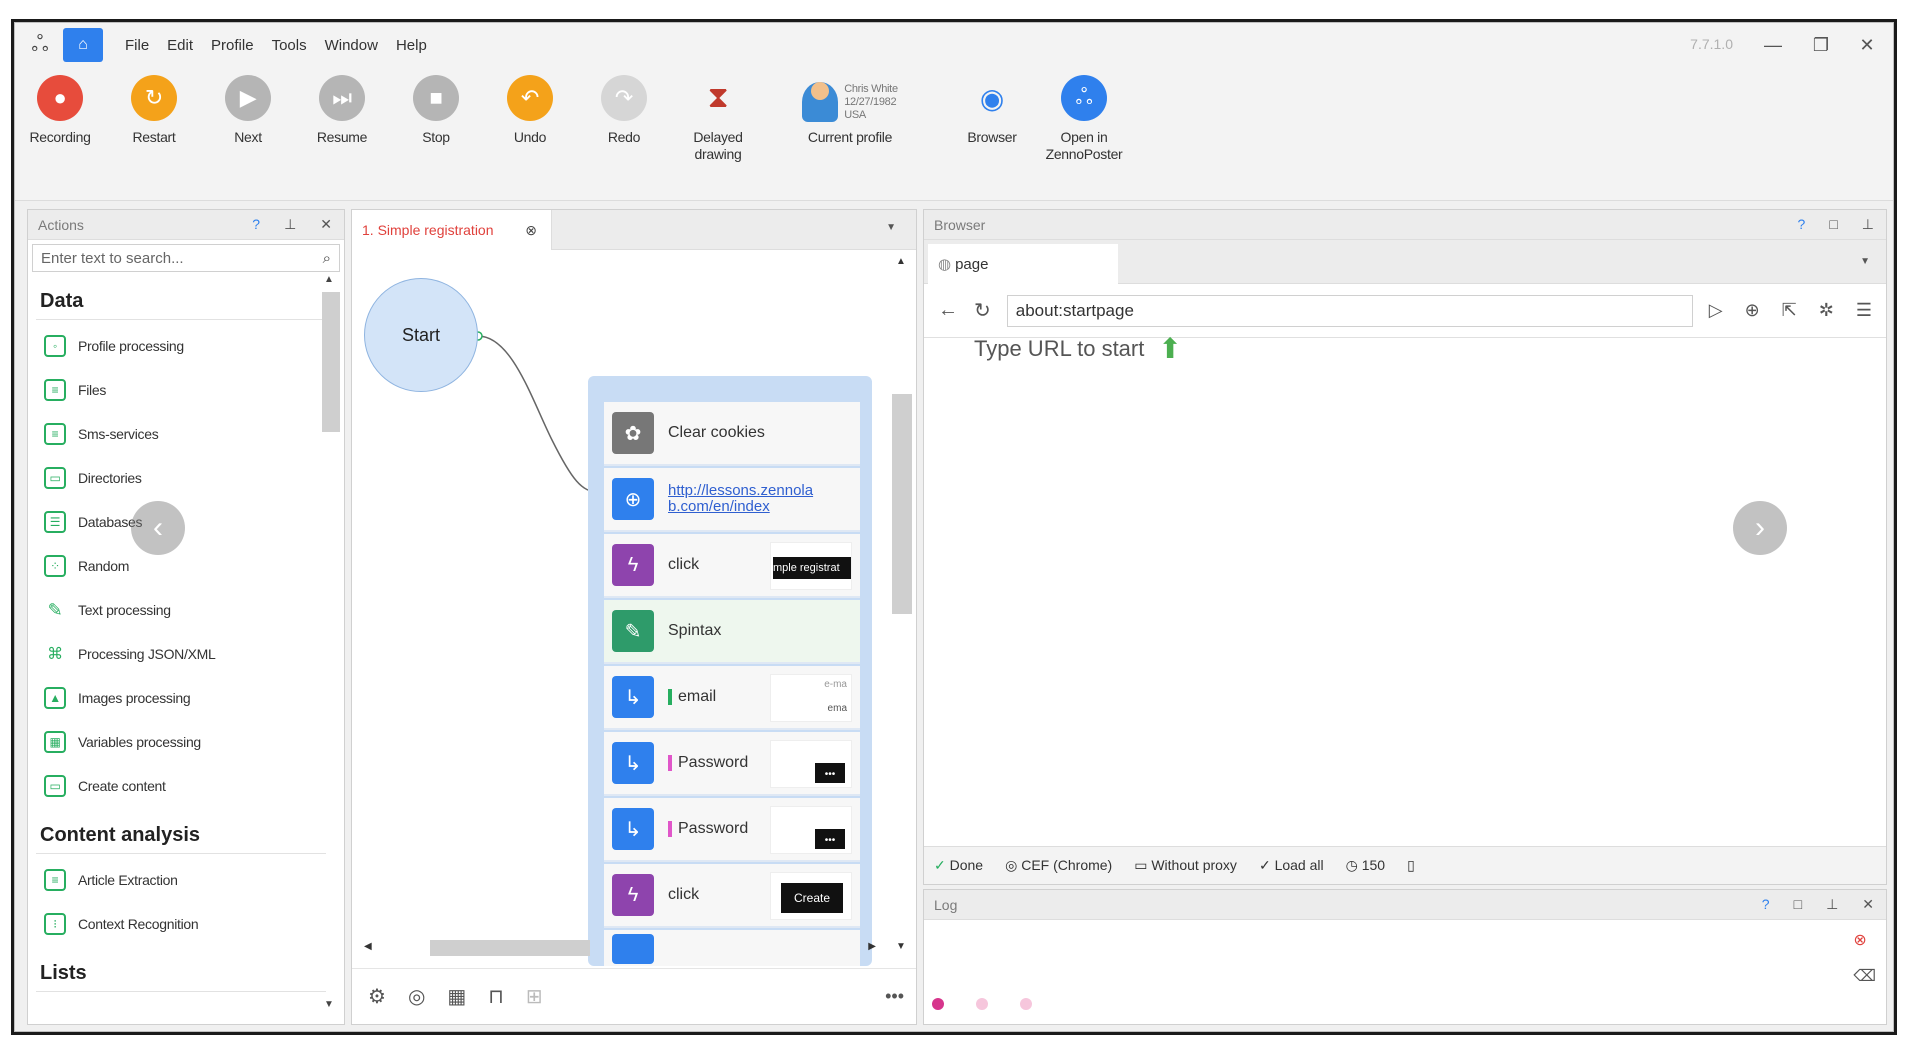 The image size is (1905, 1042). What do you see at coordinates (181, 924) in the screenshot?
I see `action-context-recognition: ⁝ Context Recognition` at bounding box center [181, 924].